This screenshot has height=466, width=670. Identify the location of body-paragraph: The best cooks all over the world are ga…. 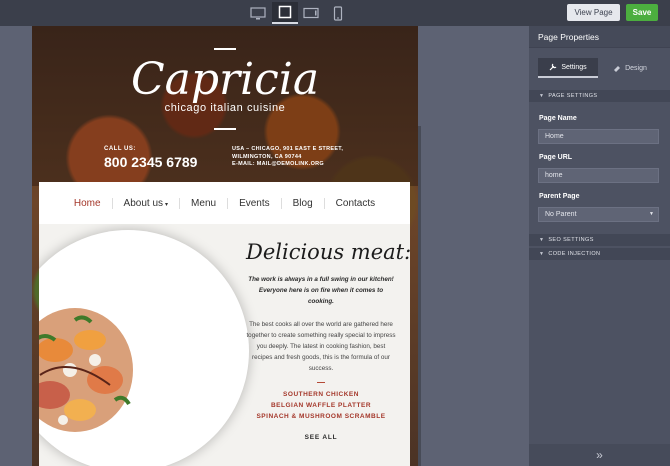
(321, 346).